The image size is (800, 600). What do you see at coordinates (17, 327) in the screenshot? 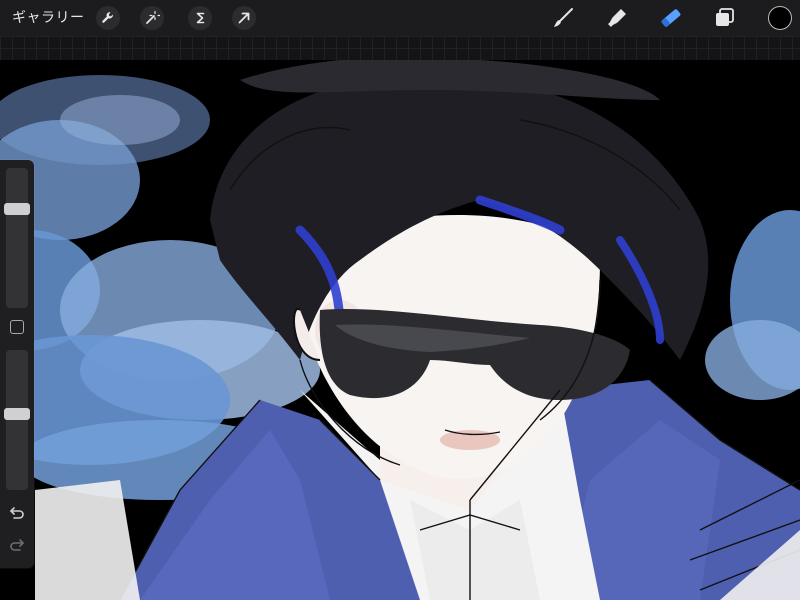
I see `modify-square-icon` at bounding box center [17, 327].